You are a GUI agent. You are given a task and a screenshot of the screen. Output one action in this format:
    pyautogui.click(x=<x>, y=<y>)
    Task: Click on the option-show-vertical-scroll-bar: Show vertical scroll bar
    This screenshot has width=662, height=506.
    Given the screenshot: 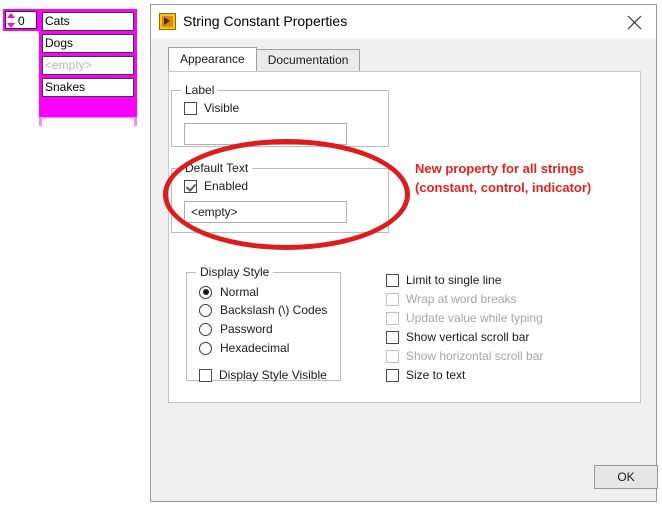 What is the action you would take?
    pyautogui.click(x=457, y=337)
    